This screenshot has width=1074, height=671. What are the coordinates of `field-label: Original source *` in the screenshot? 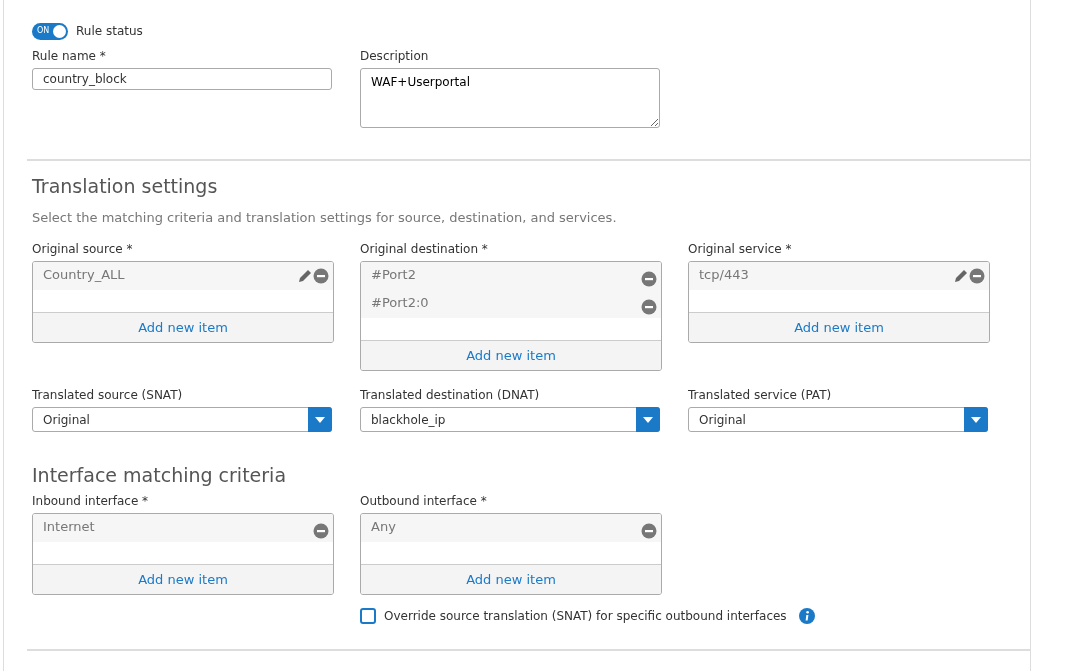 It's located at (83, 249).